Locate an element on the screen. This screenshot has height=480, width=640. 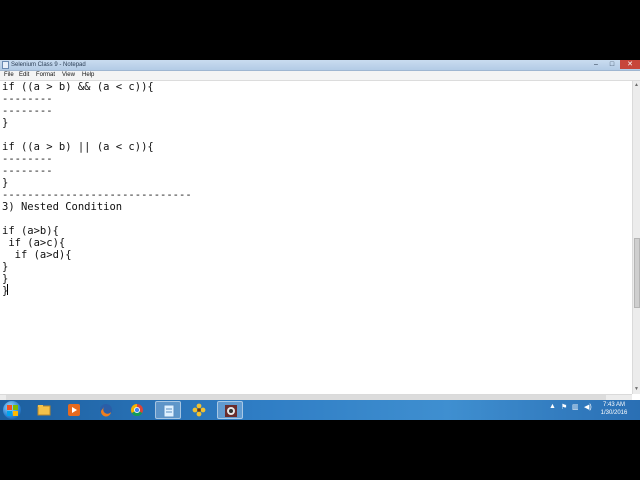
taskbar-flower-app-button is located at coordinates (199, 410).